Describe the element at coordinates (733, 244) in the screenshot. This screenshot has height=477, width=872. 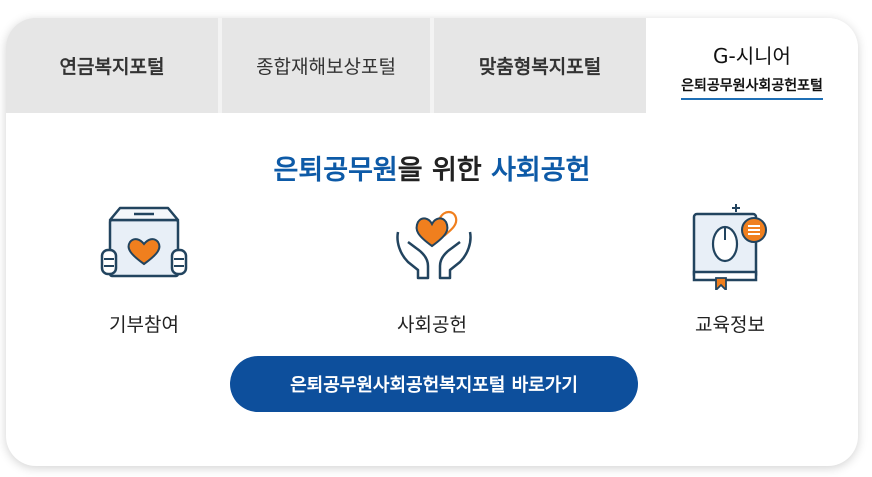
I see `education-book-icon` at that location.